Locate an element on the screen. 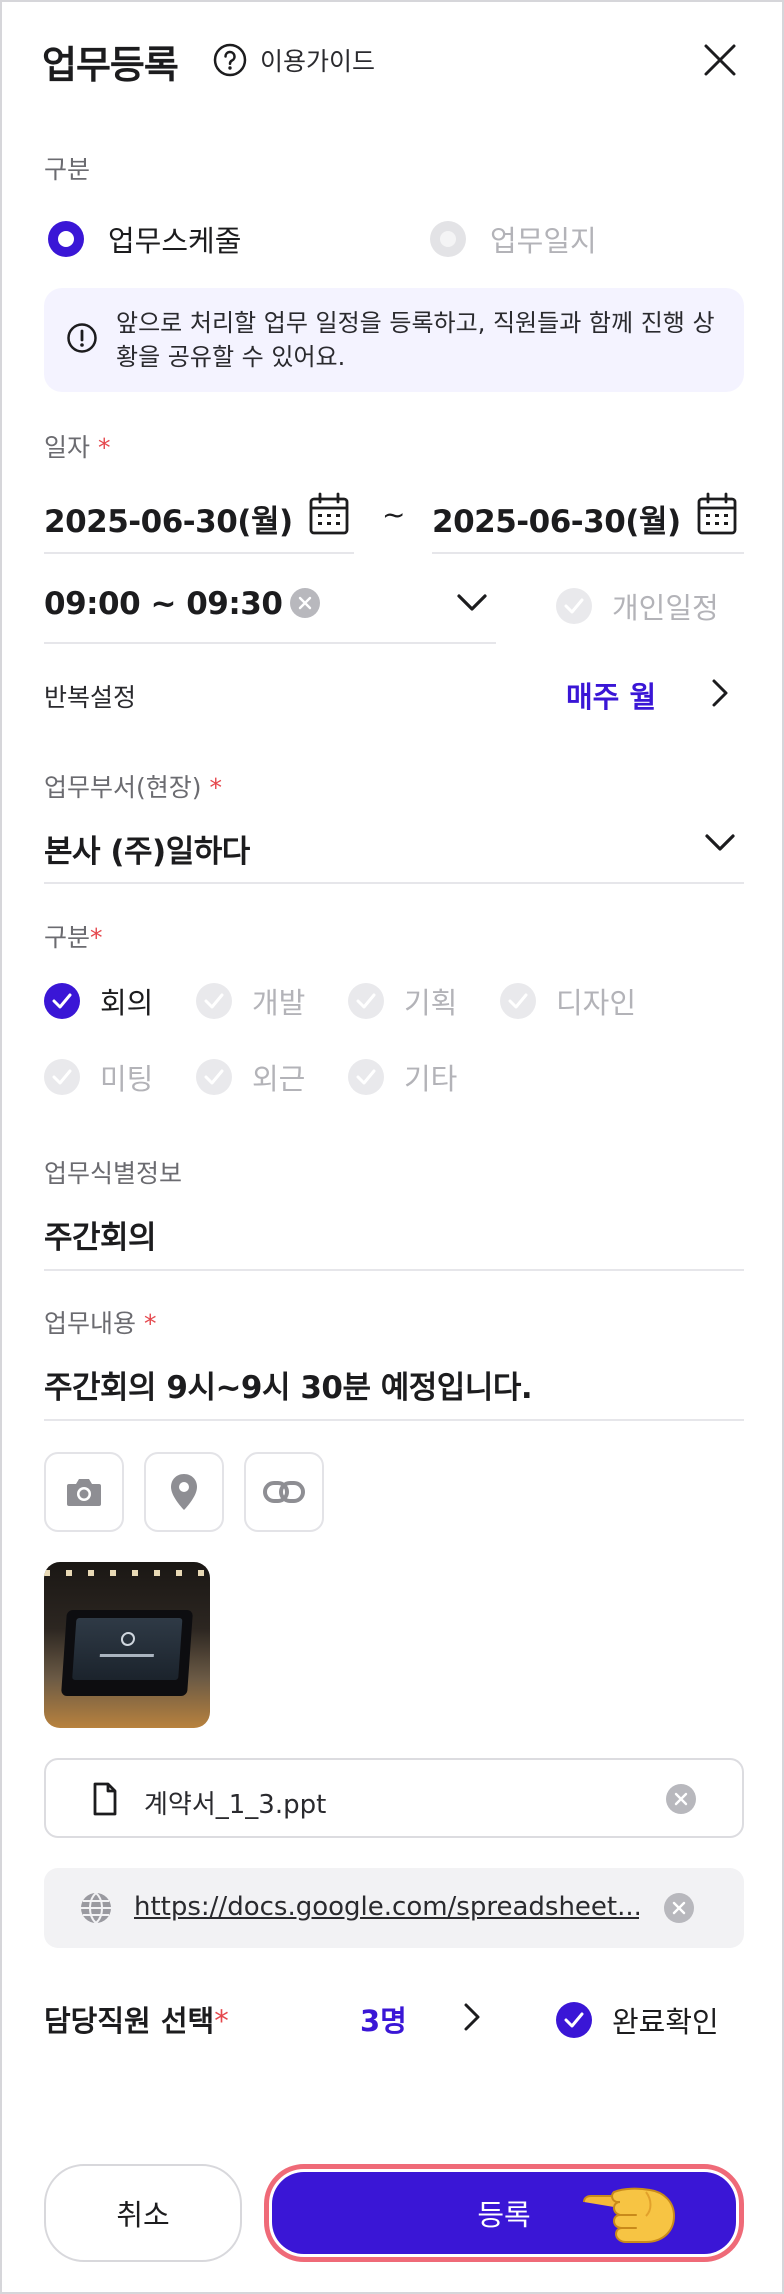 The height and width of the screenshot is (2294, 784). radio-journal: 업무일지 is located at coordinates (513, 239).